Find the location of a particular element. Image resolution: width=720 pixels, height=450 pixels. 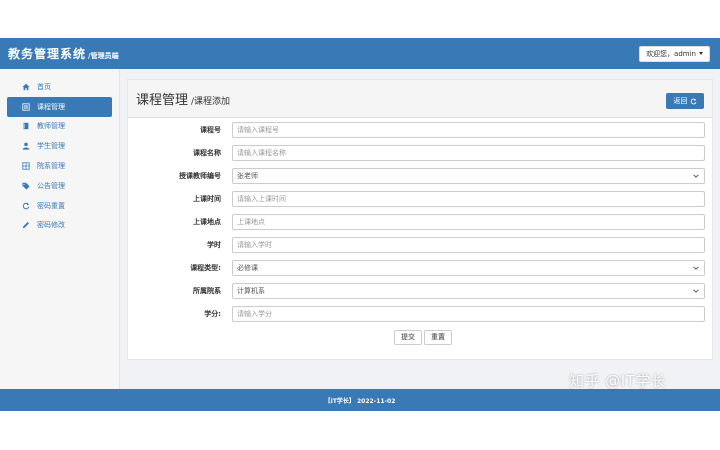

app-subtitle: /管理员端 is located at coordinates (103, 56).